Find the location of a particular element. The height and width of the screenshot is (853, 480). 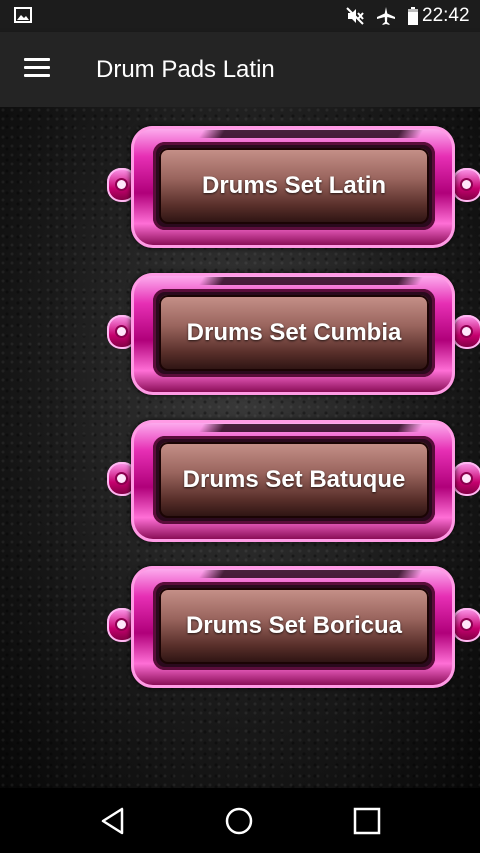

drums-set-batuque-button: Drums Set Batuque is located at coordinates (293, 481).